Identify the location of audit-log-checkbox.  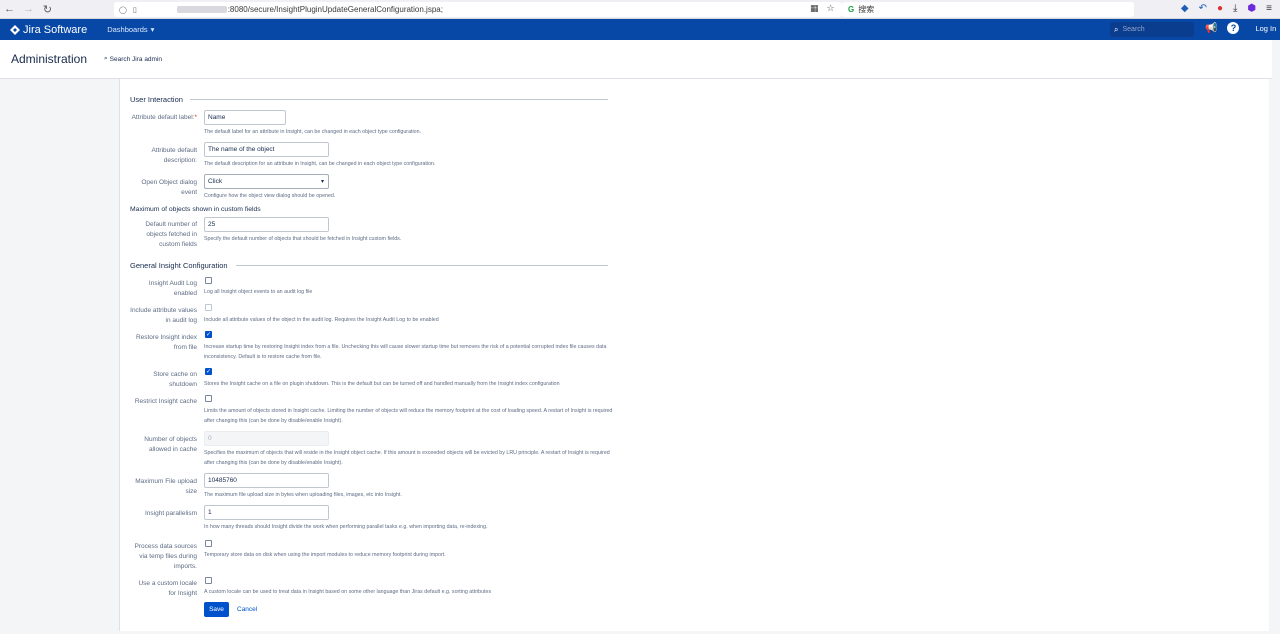
(208, 280).